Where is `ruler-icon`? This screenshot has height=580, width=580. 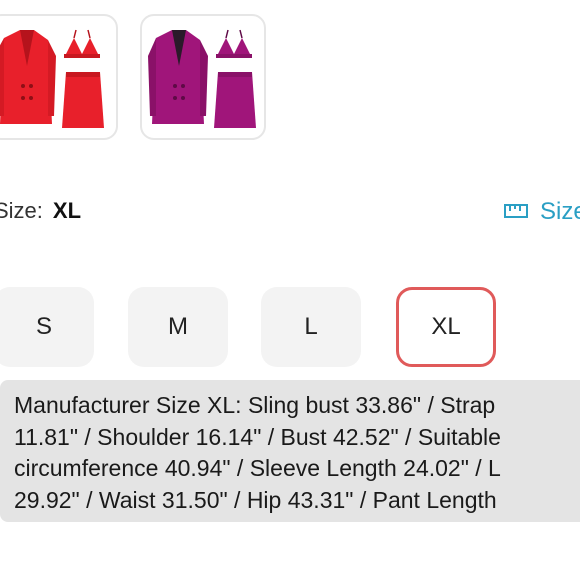 ruler-icon is located at coordinates (516, 212).